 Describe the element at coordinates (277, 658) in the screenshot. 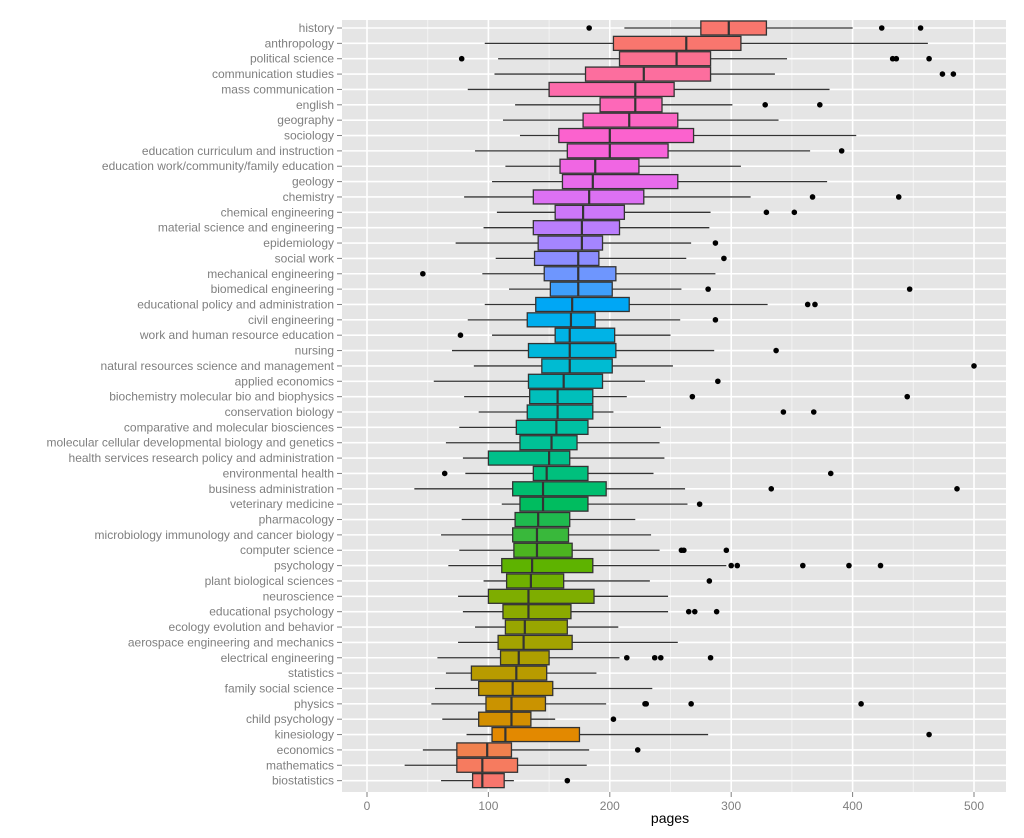

I see `y-tick-label: electrical engineering` at that location.